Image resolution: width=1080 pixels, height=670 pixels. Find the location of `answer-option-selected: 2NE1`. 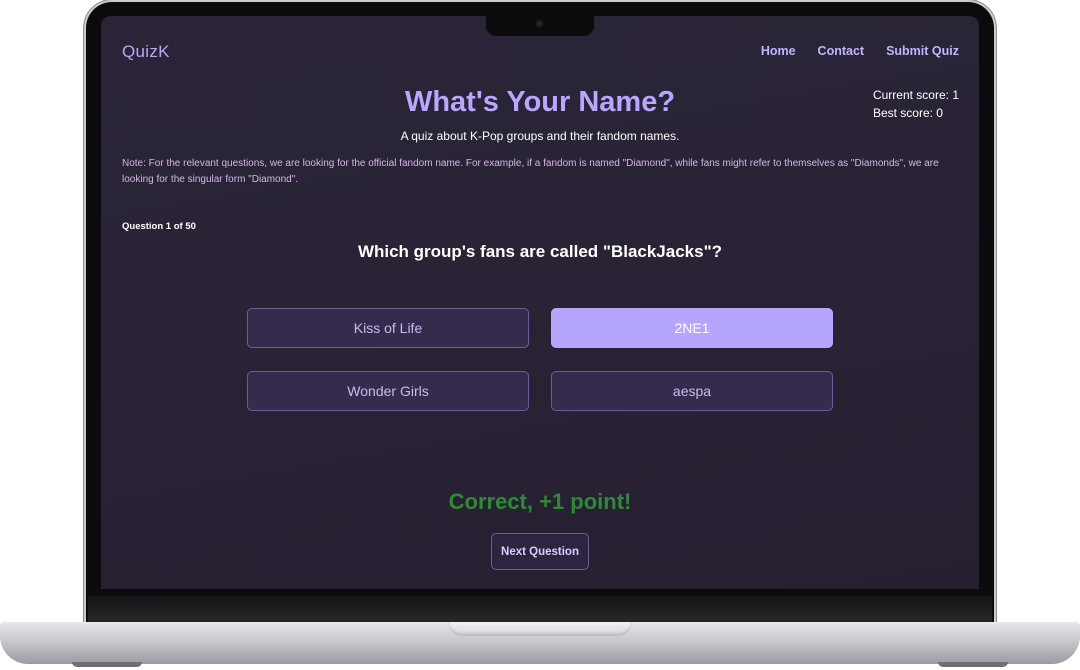

answer-option-selected: 2NE1 is located at coordinates (692, 328).